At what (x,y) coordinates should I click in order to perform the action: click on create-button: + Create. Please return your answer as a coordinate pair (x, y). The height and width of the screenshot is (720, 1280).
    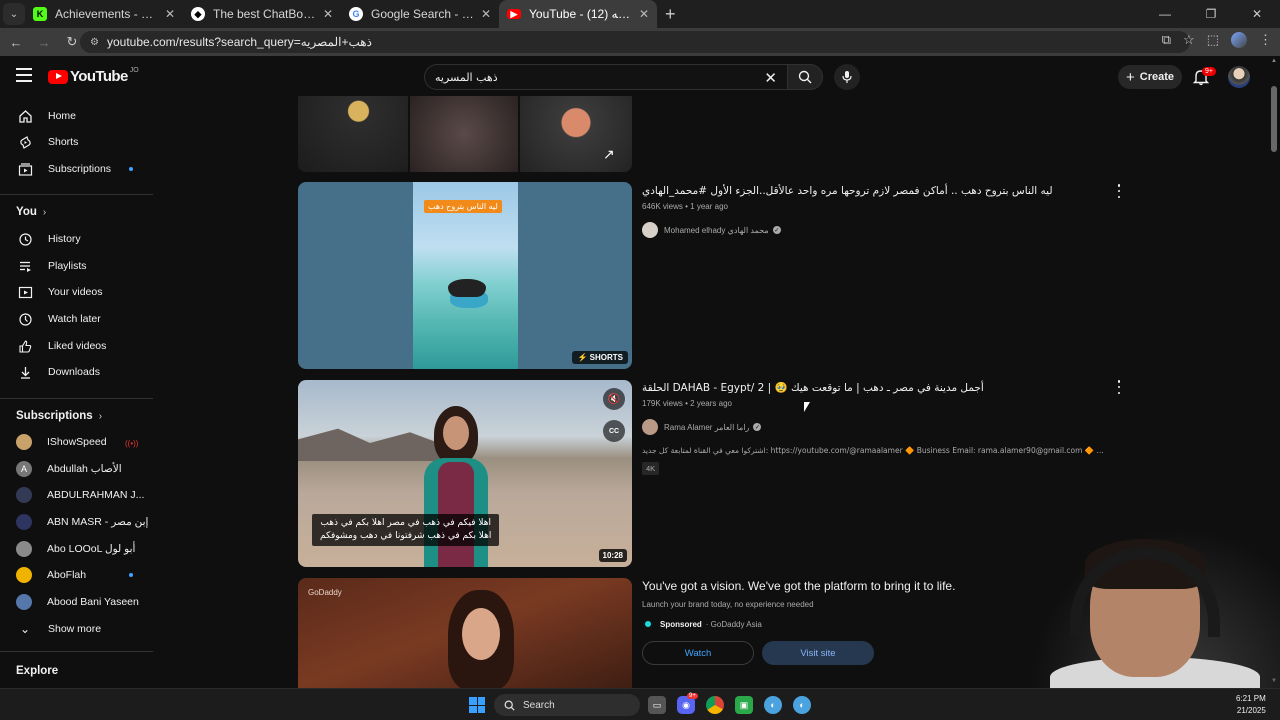
    Looking at the image, I should click on (1150, 77).